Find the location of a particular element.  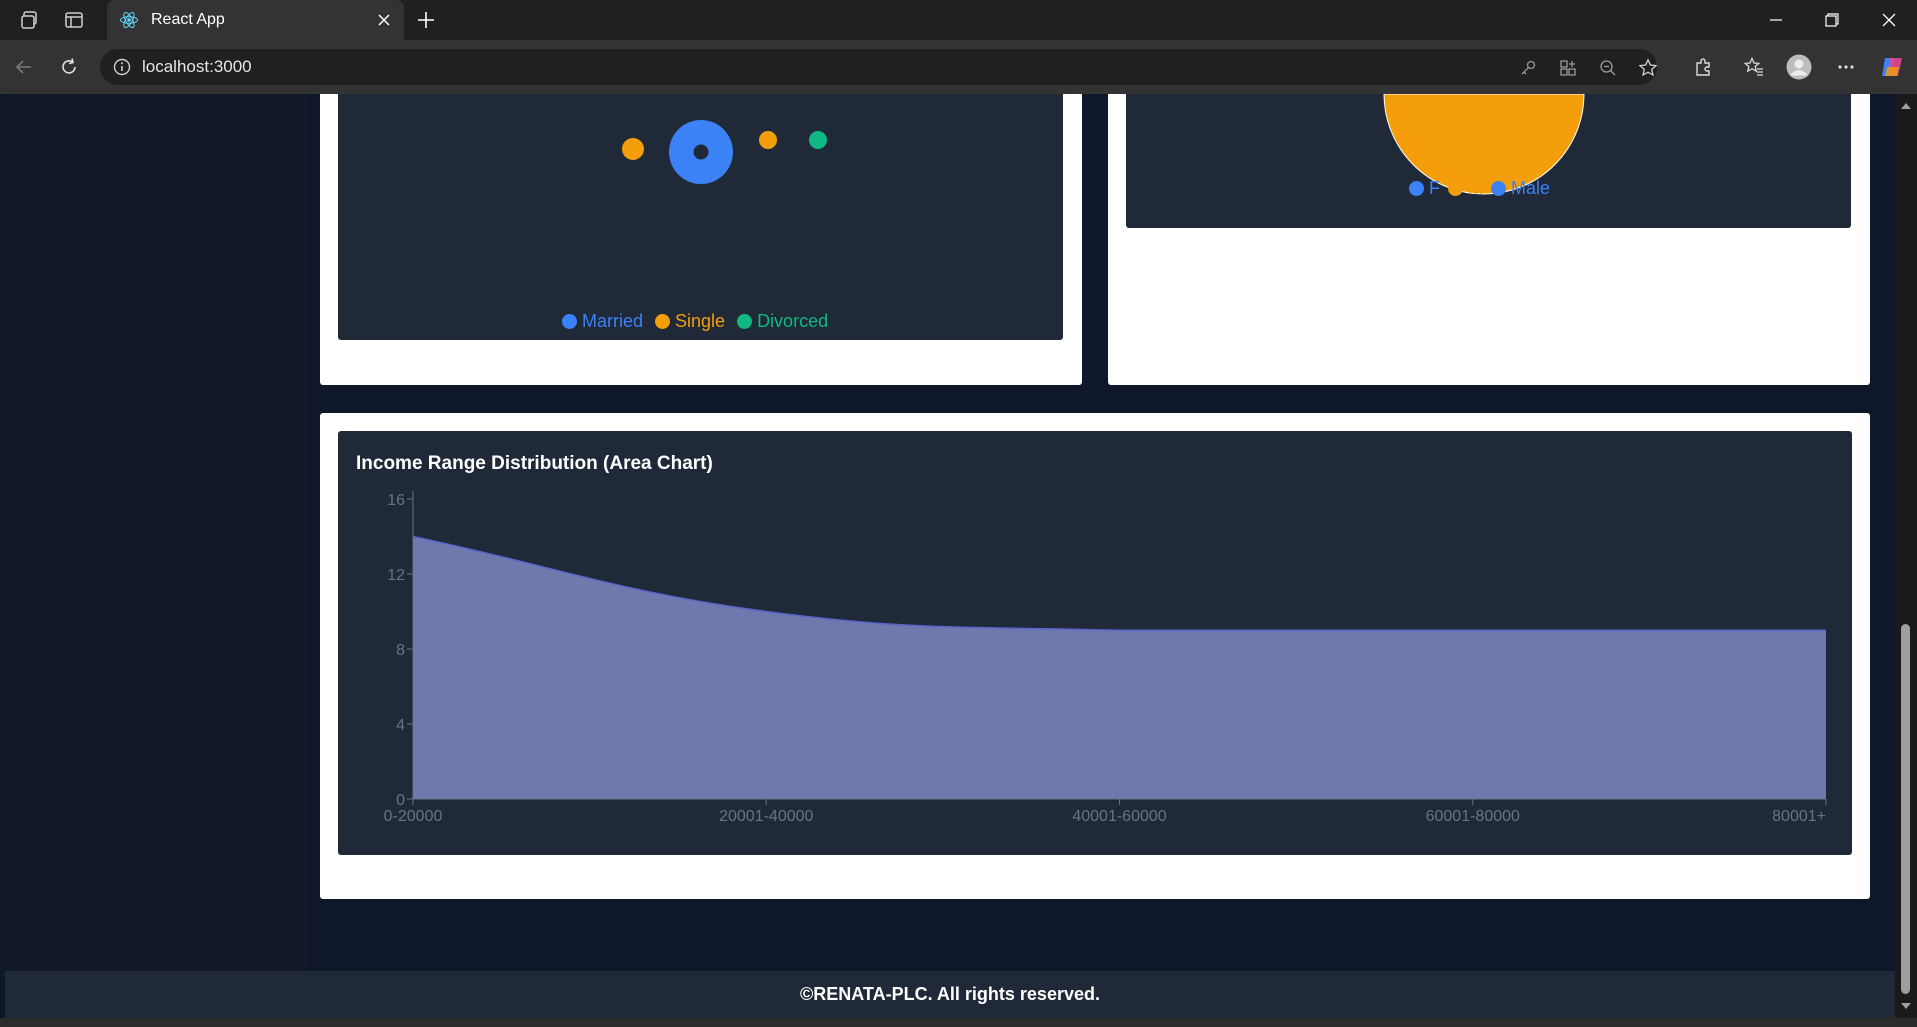

react-logo-icon is located at coordinates (129, 20).